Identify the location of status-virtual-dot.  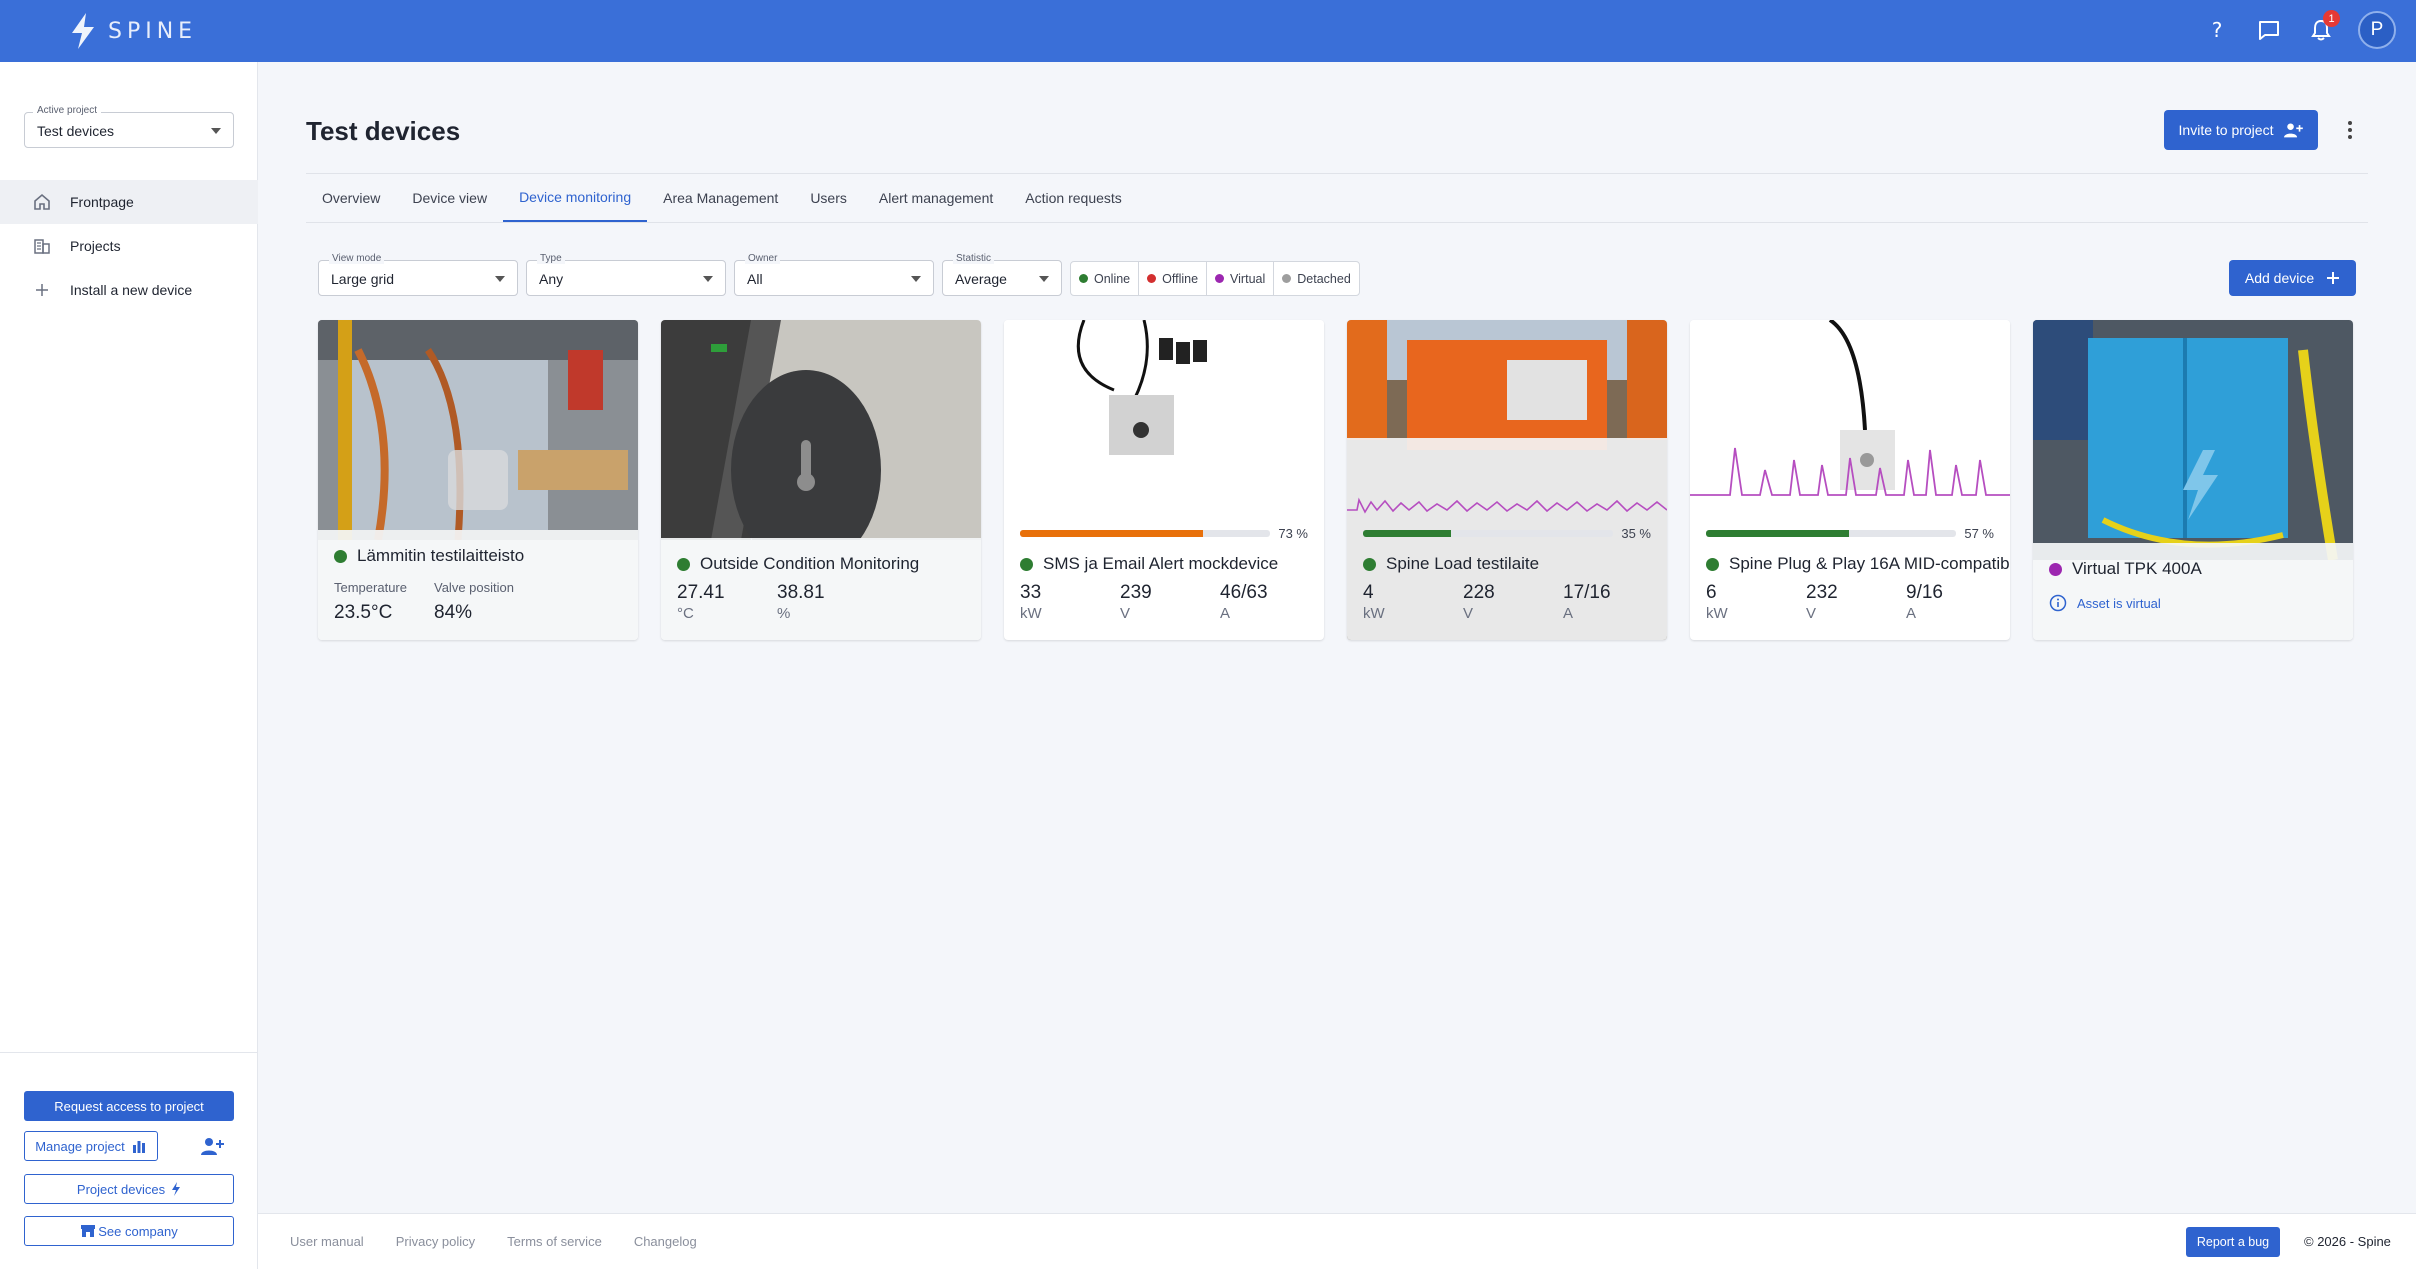
(2055, 569).